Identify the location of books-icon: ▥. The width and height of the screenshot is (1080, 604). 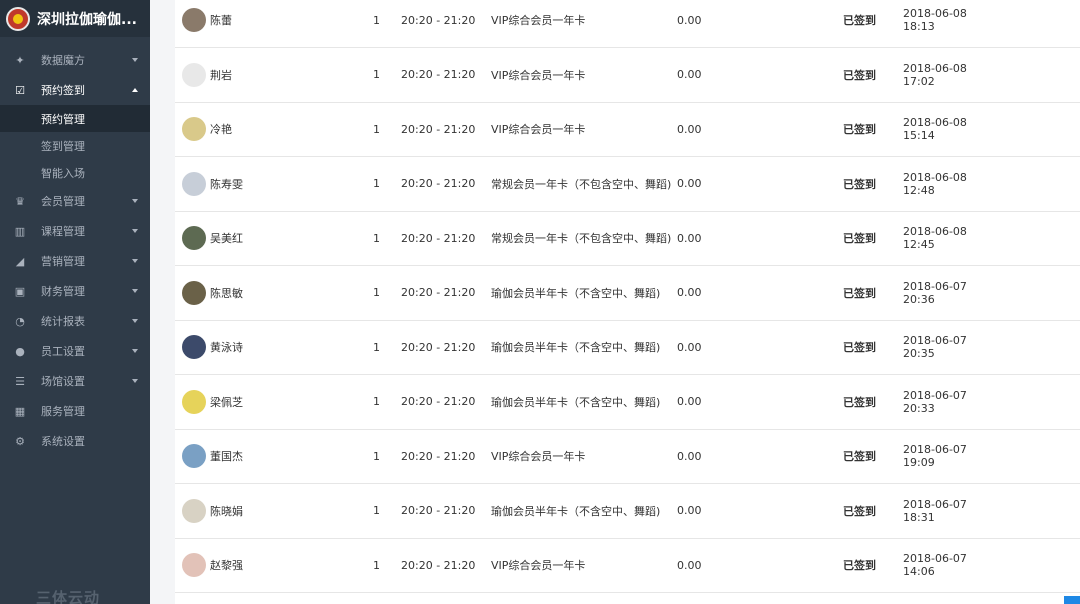
(20, 231).